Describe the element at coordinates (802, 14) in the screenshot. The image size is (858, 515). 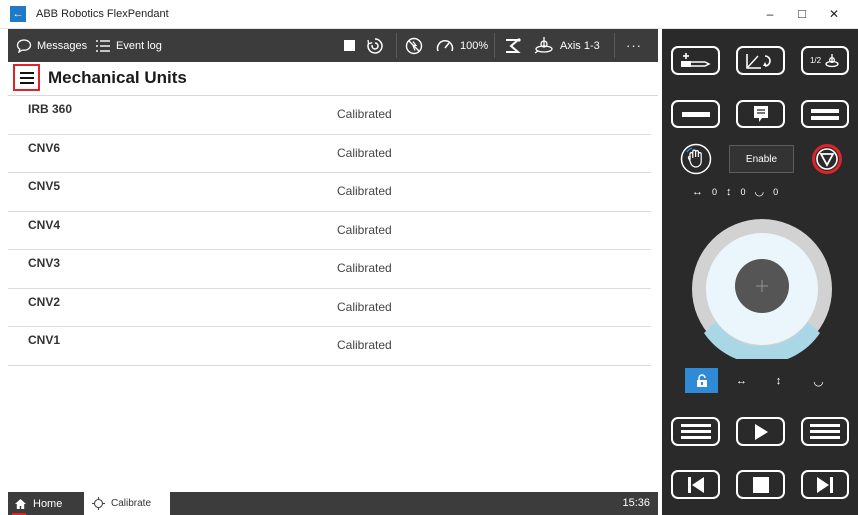
I see `maximize-button: □` at that location.